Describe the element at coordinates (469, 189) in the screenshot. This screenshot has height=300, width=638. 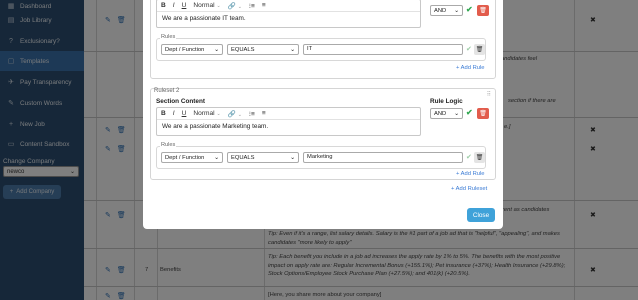
I see `add-ruleset-link: + Add Ruleset` at that location.